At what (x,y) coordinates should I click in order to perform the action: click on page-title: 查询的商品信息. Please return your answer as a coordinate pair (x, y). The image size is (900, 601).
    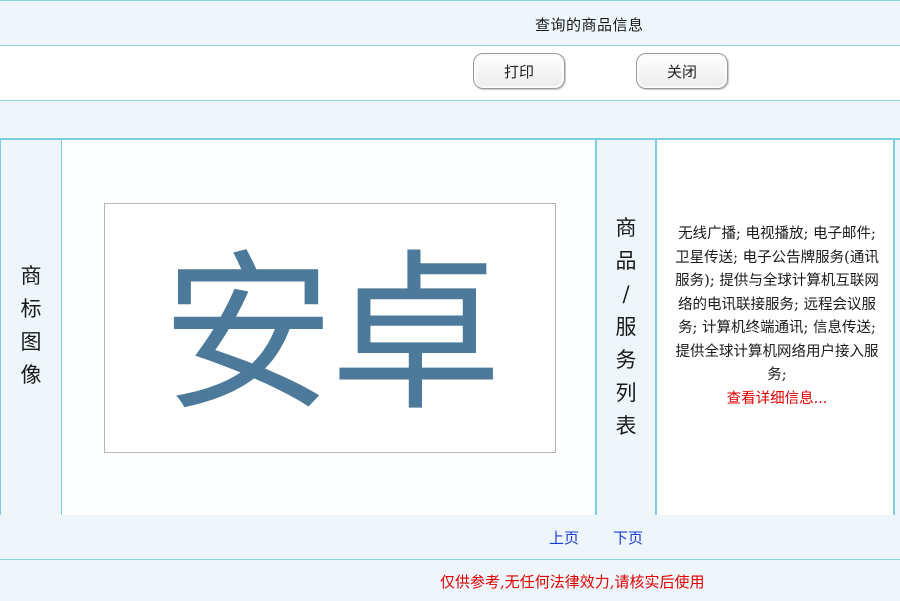
    Looking at the image, I should click on (589, 25).